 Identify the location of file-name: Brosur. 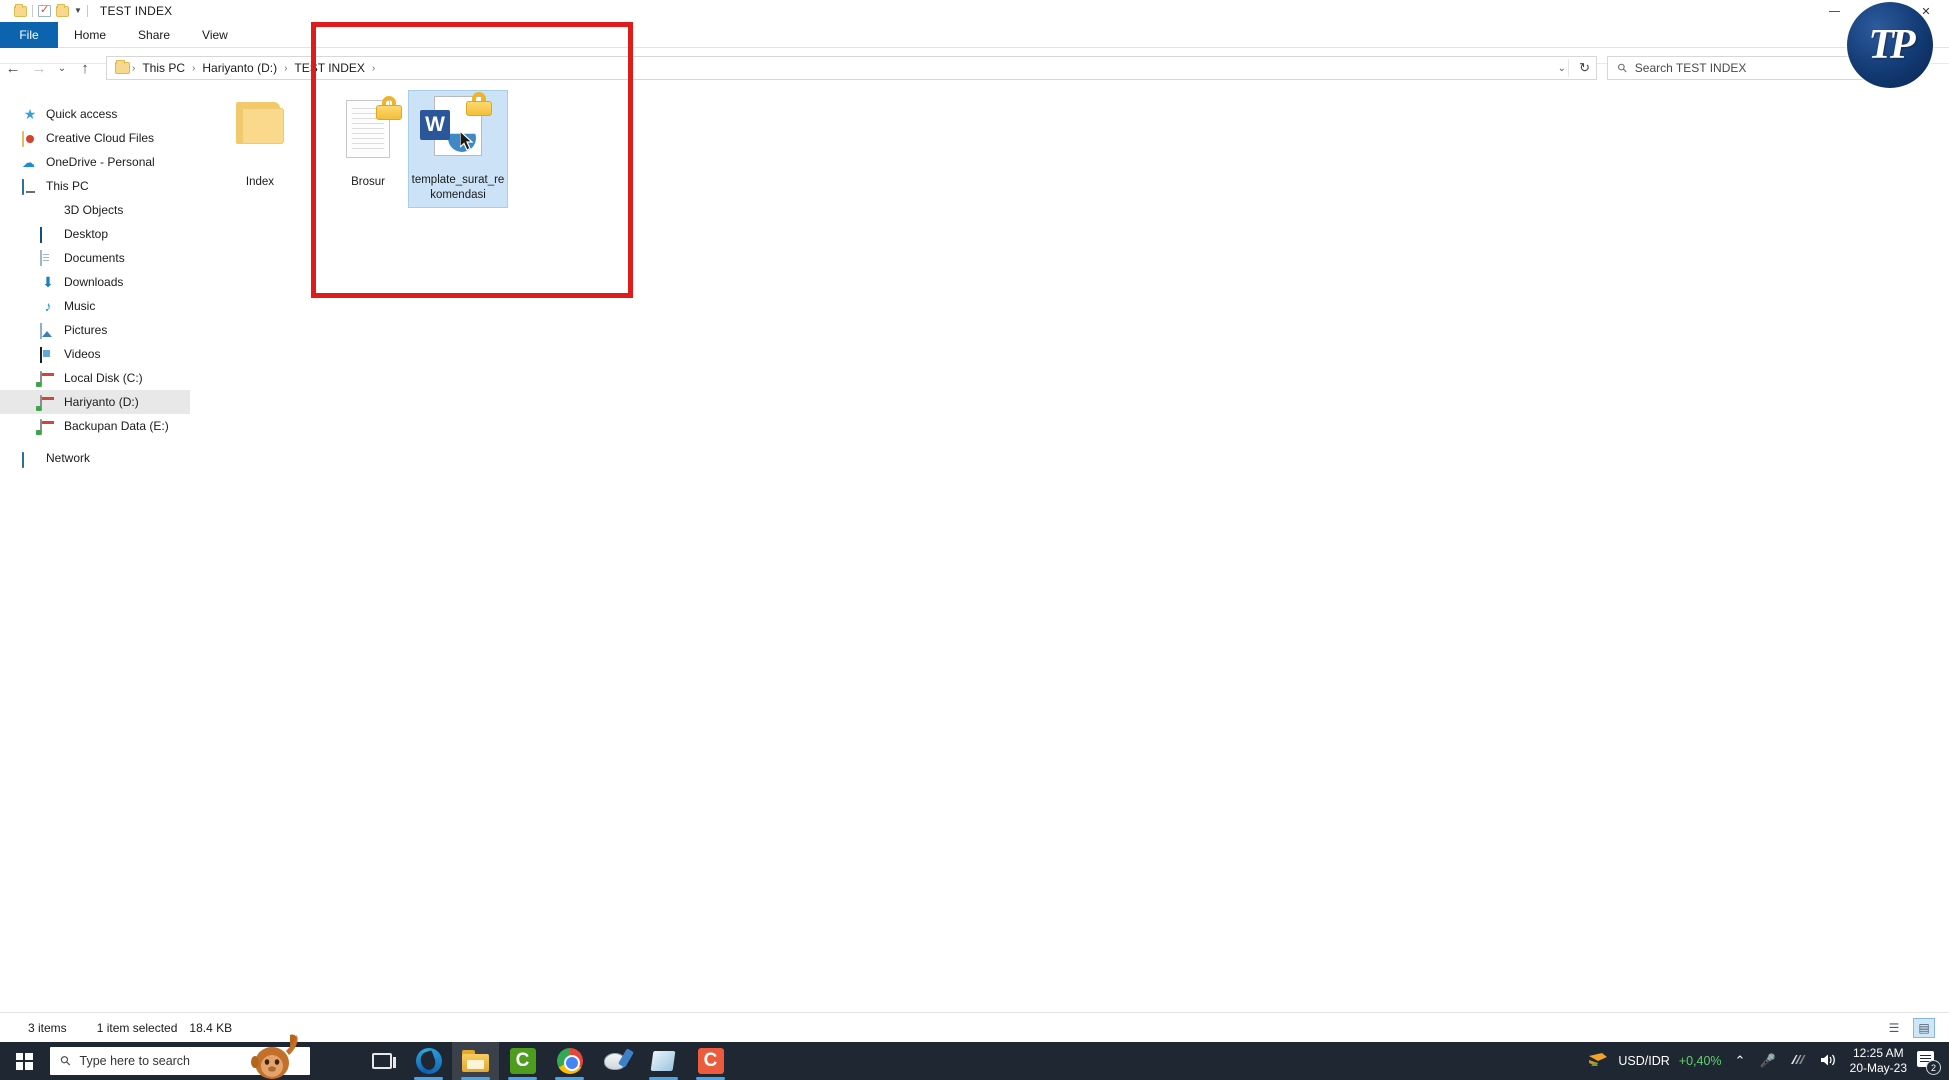
(368, 182).